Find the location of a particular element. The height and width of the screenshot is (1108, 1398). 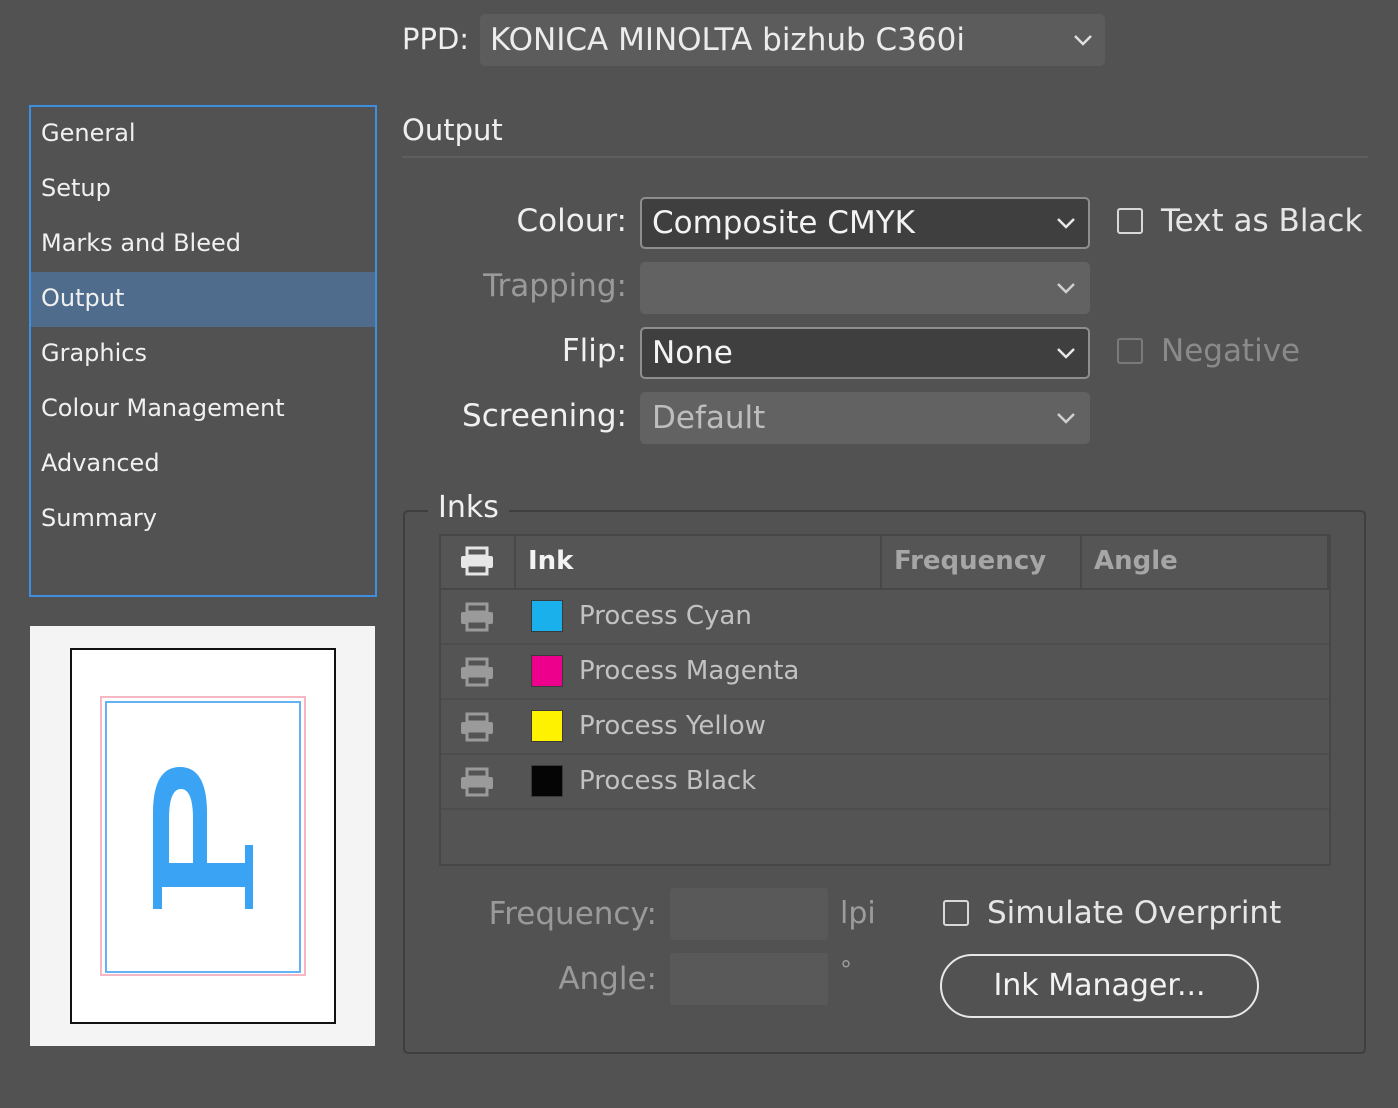

sidebar-item-advanced: Advanced is located at coordinates (203, 464).